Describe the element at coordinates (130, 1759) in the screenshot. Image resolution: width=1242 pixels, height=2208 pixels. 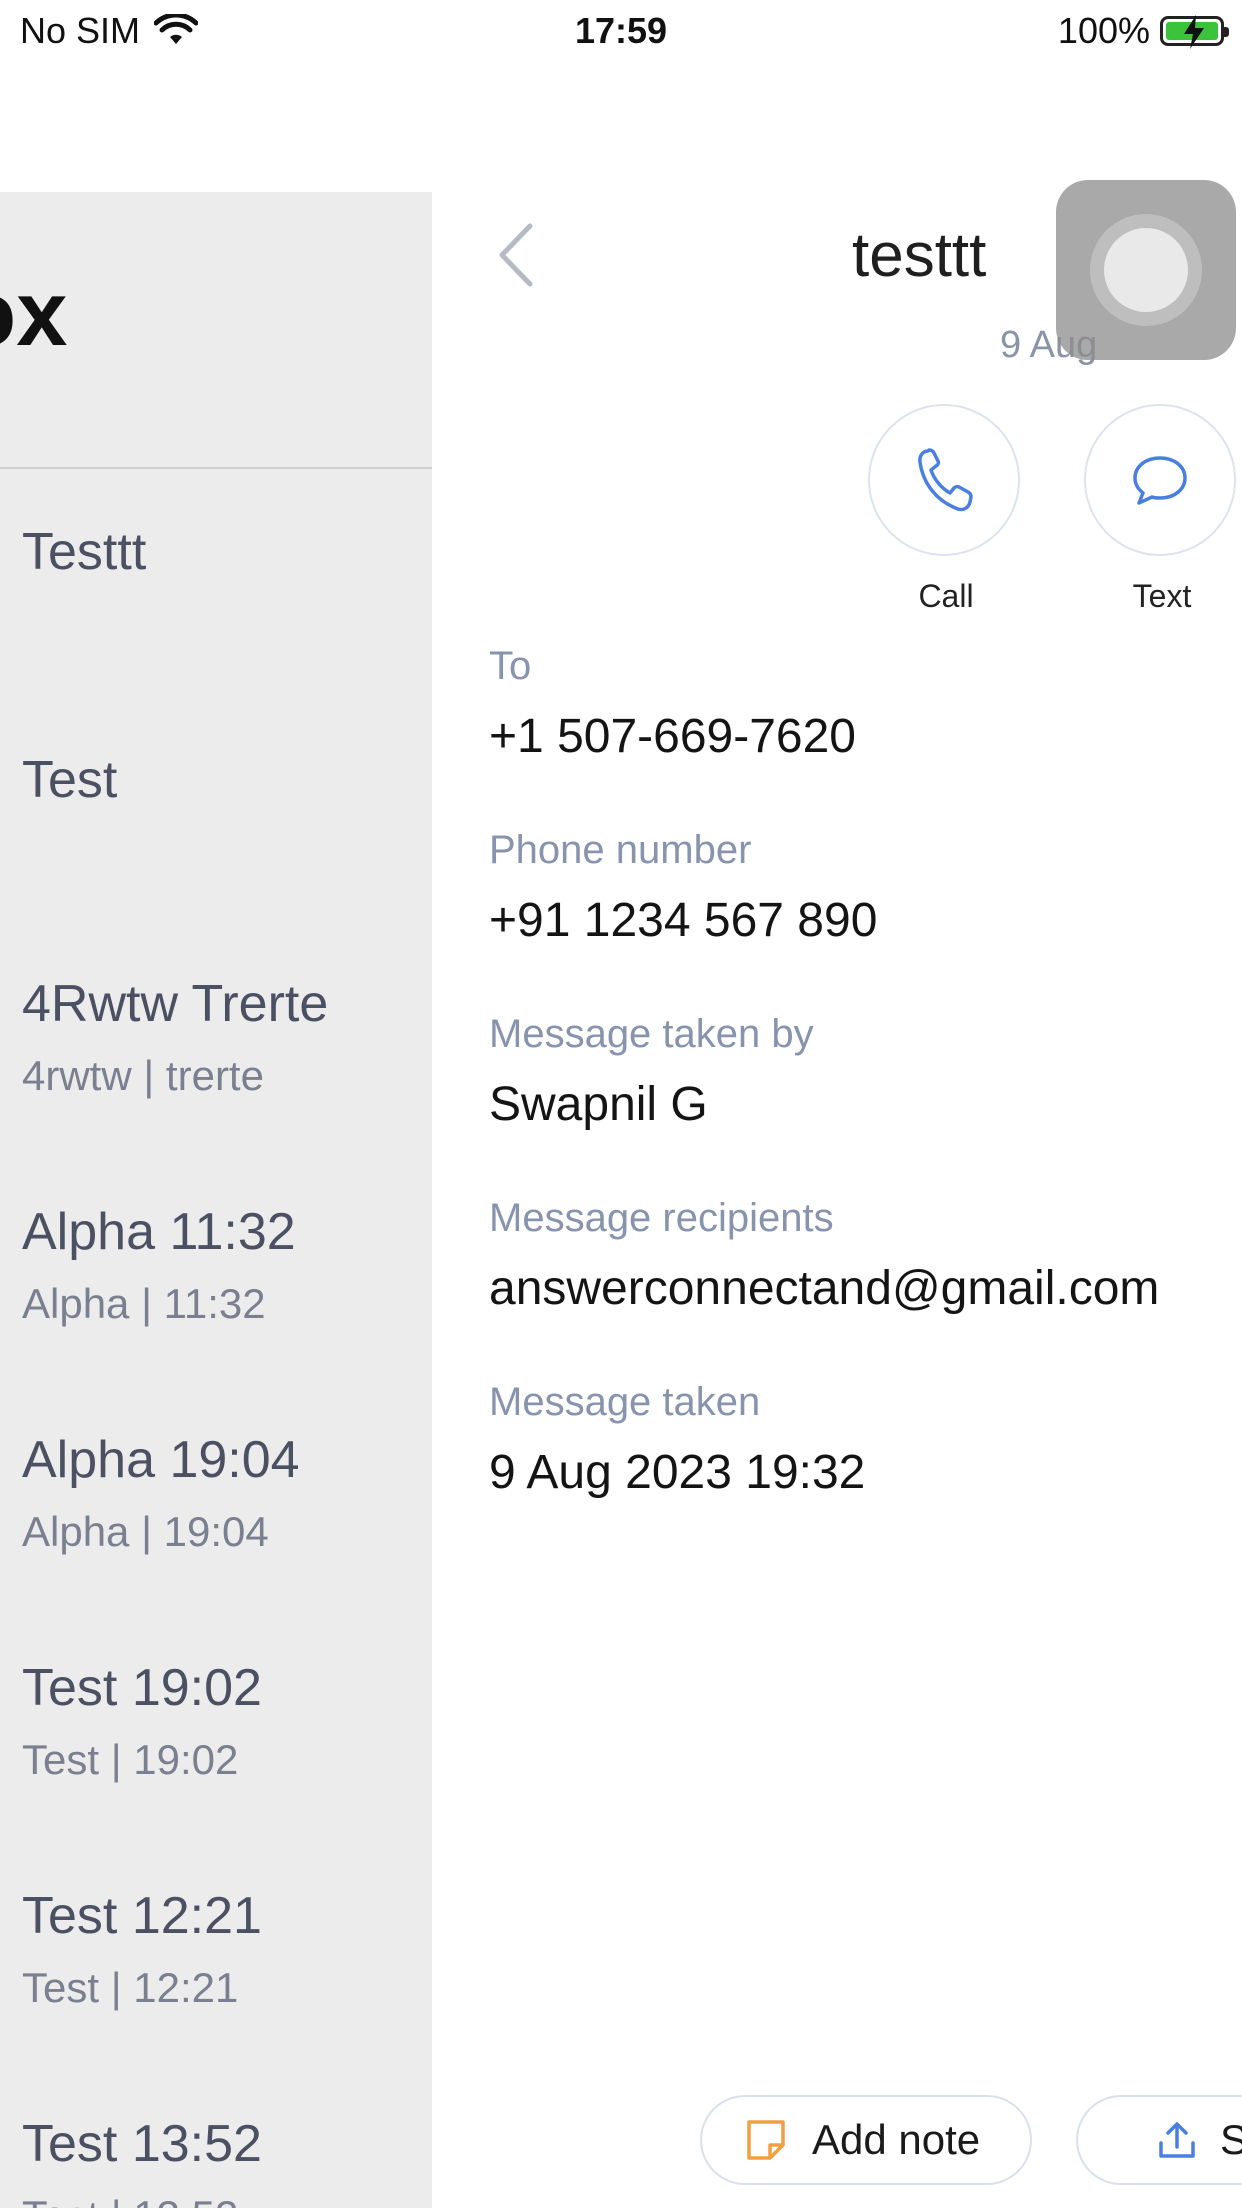
I see `inbox-item-sub: Test | 19:02` at that location.